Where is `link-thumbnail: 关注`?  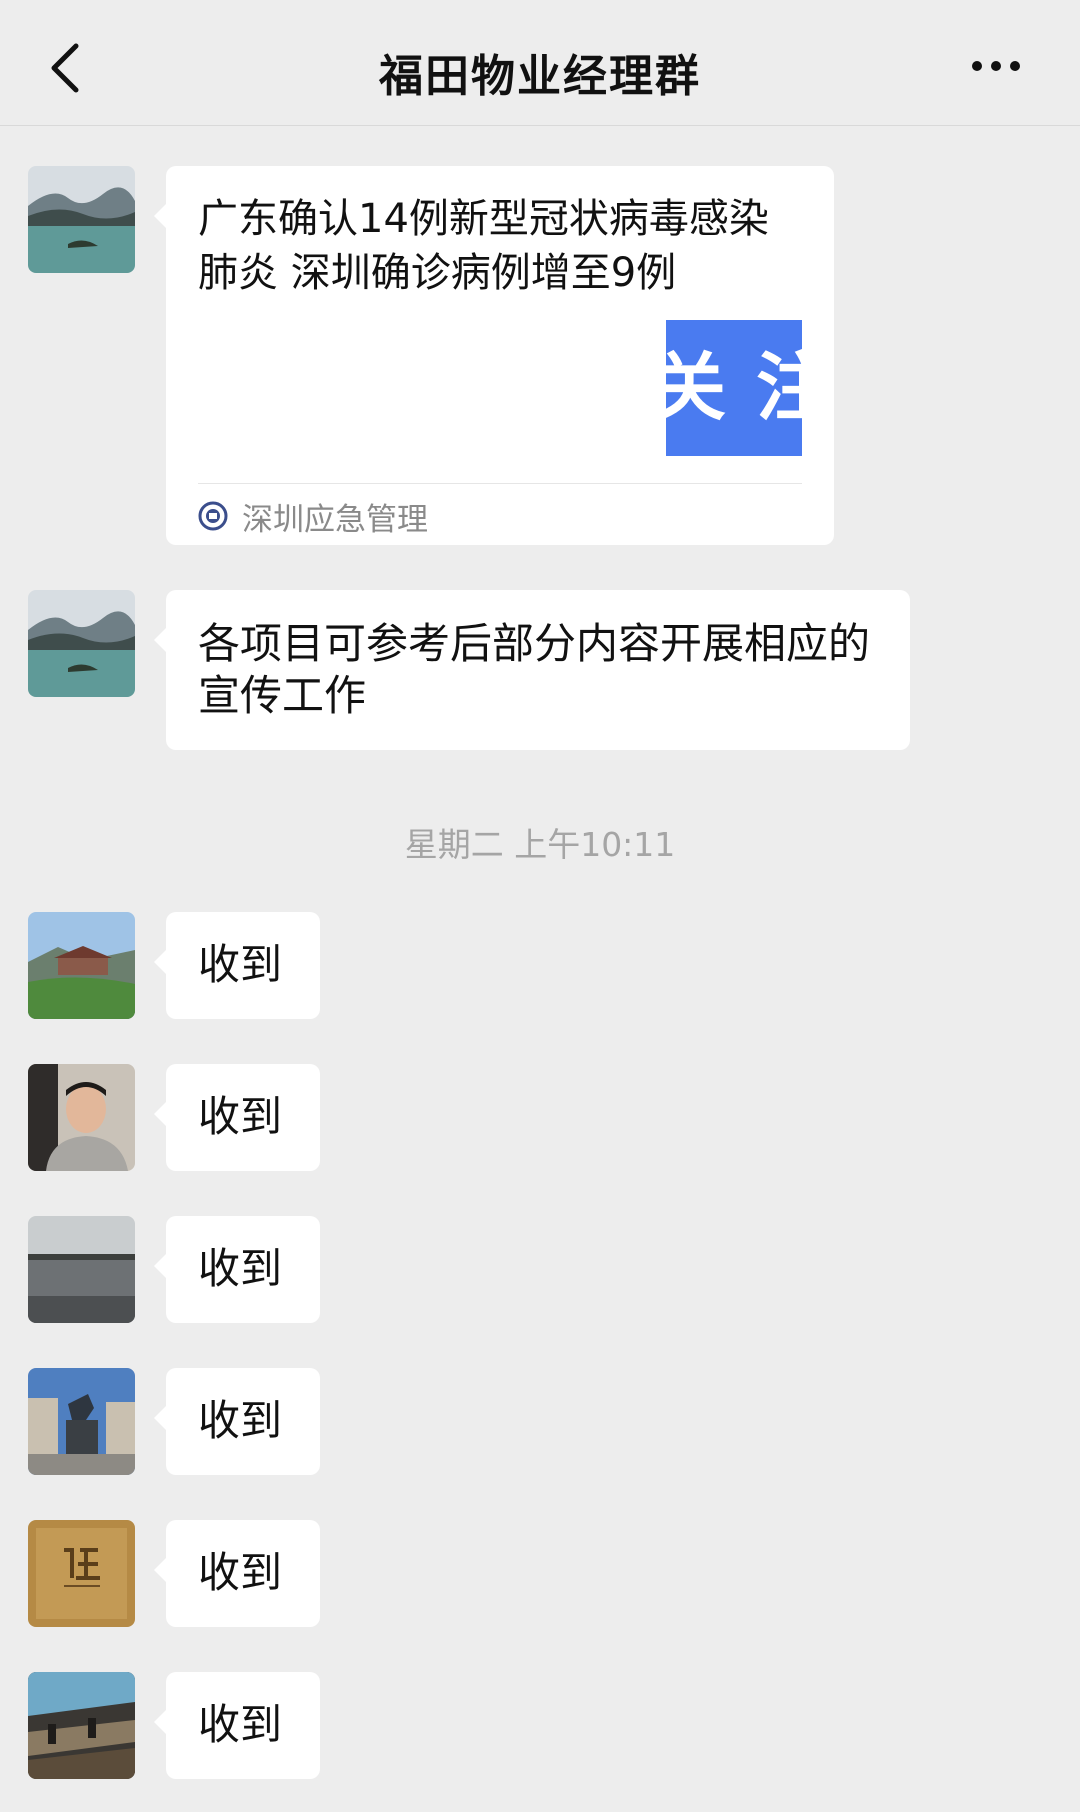
link-thumbnail: 关注 is located at coordinates (734, 388).